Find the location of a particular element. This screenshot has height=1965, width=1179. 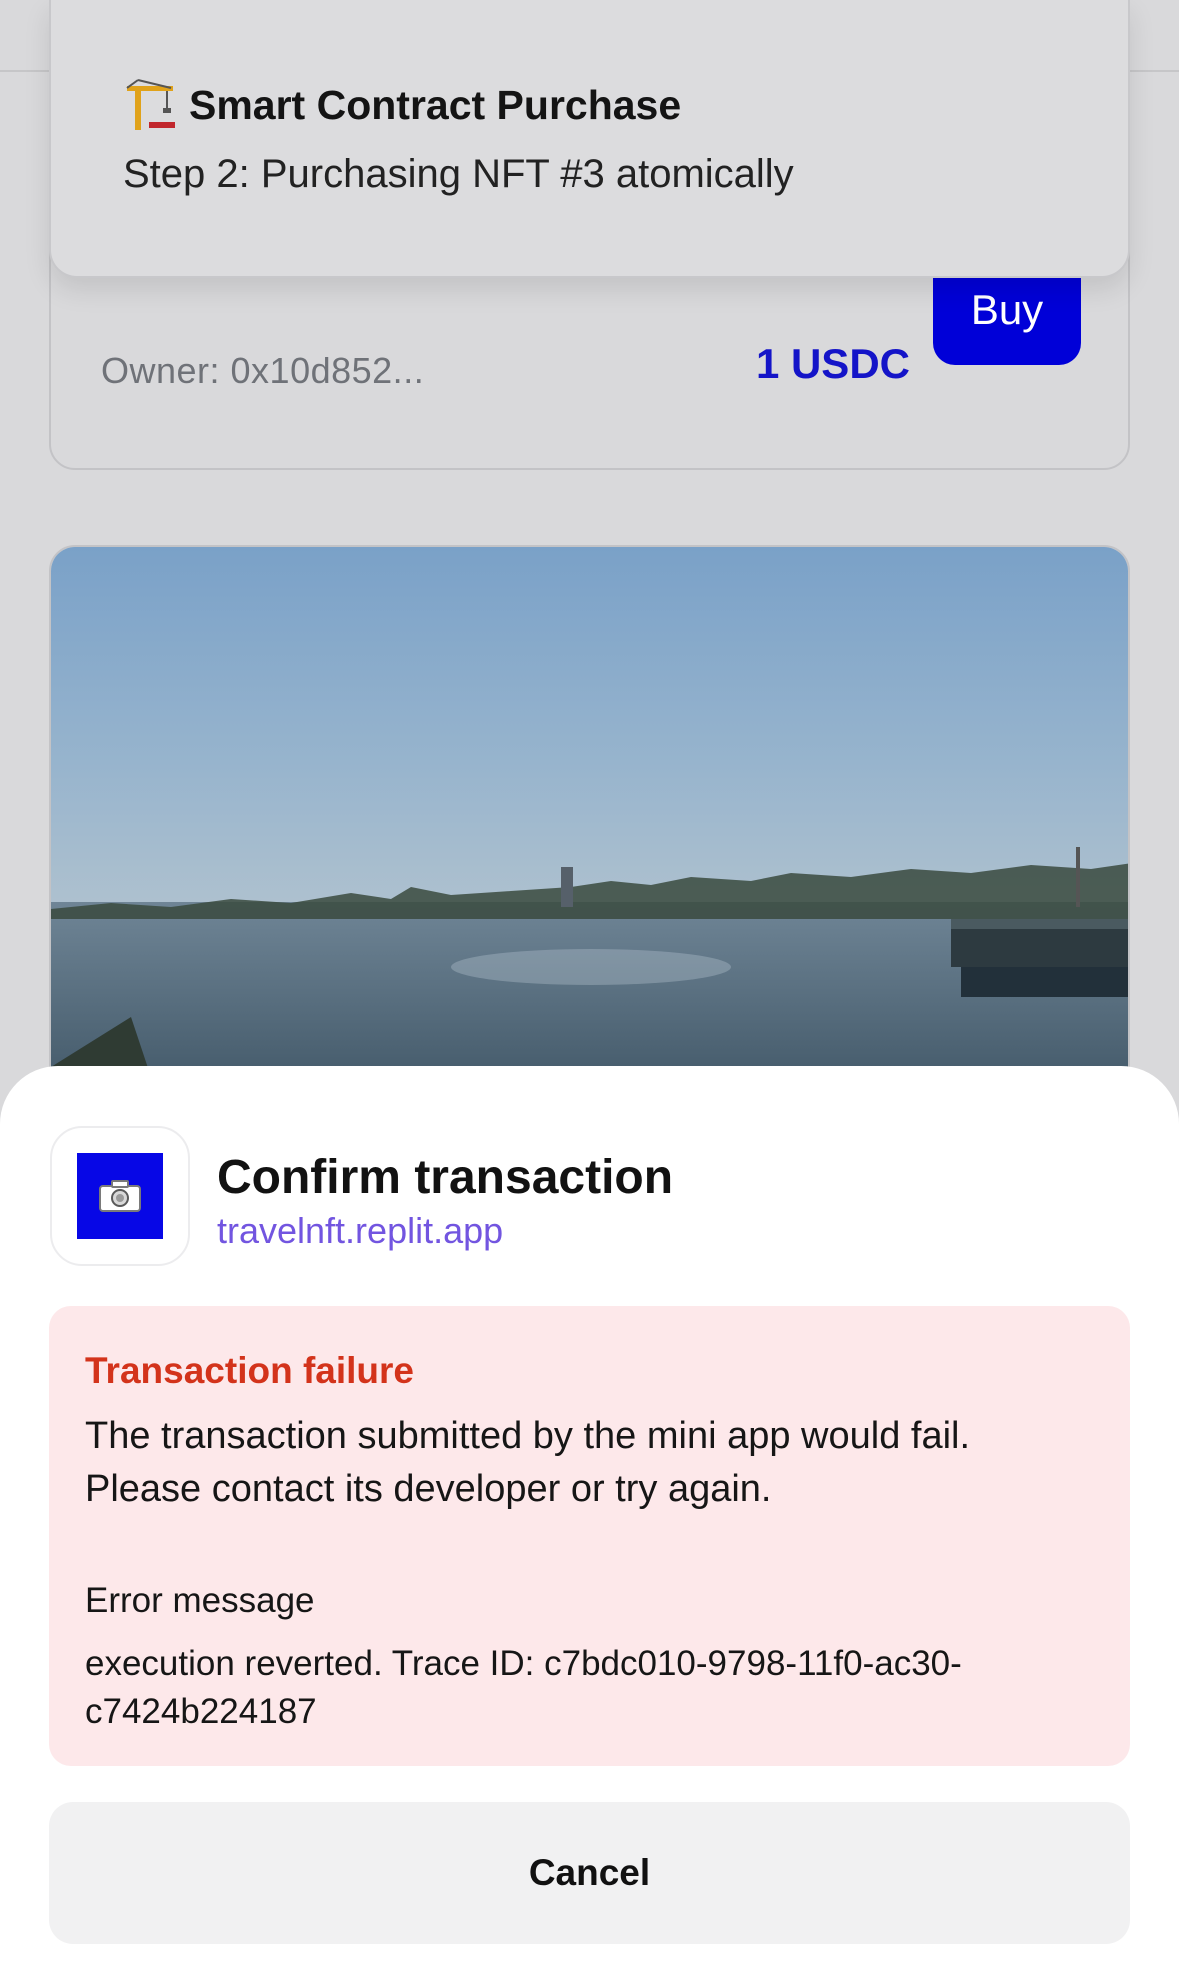

app-icon is located at coordinates (120, 1196).